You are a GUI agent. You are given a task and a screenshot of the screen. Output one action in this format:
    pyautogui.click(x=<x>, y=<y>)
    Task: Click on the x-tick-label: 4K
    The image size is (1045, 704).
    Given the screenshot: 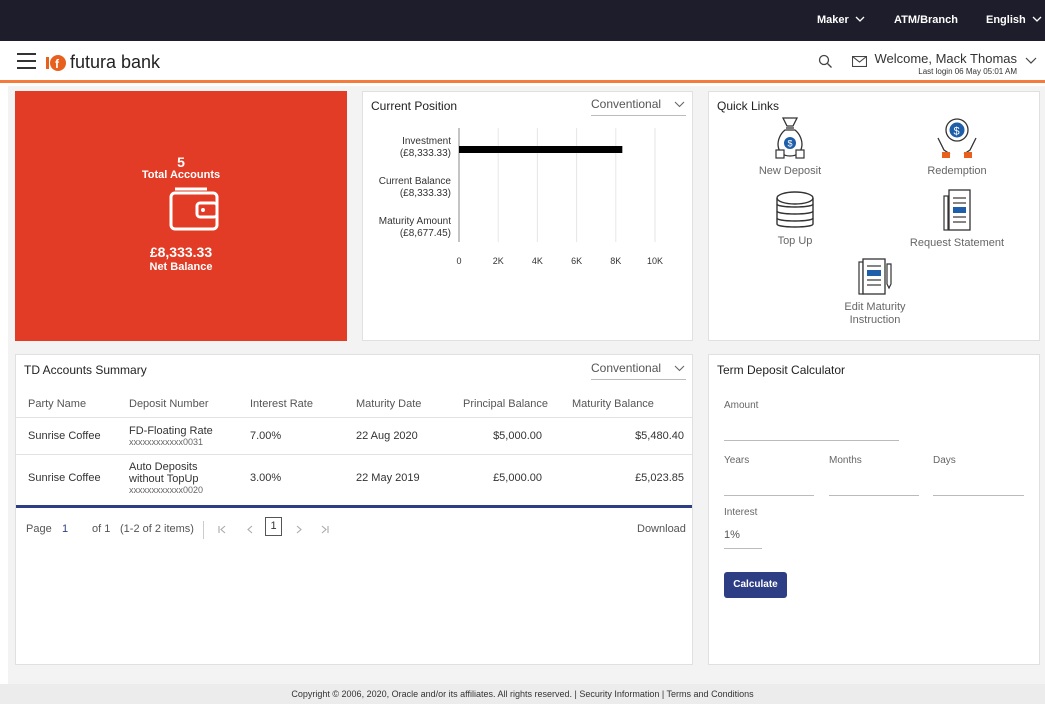 What is the action you would take?
    pyautogui.click(x=537, y=261)
    